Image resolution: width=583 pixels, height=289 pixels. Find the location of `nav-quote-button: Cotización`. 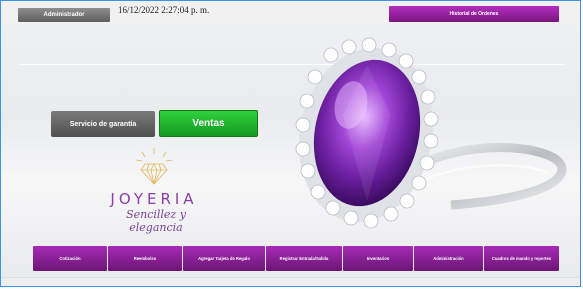

nav-quote-button: Cotización is located at coordinates (70, 258).